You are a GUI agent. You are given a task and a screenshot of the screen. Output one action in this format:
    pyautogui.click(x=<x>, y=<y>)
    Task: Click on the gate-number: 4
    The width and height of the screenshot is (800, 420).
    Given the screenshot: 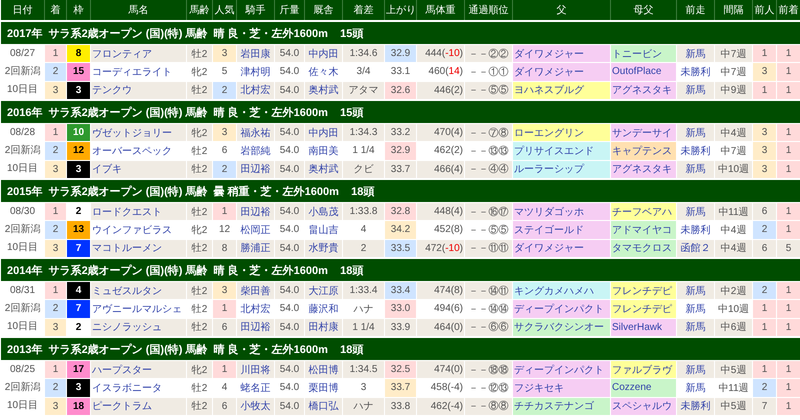 What is the action you would take?
    pyautogui.click(x=78, y=291)
    